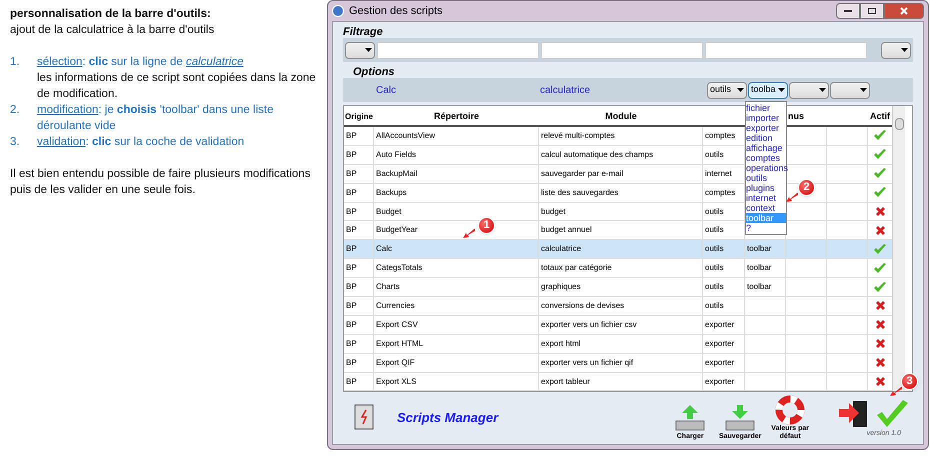 This screenshot has width=930, height=461. Describe the element at coordinates (727, 90) in the screenshot. I see `dropdown-select: outils` at that location.